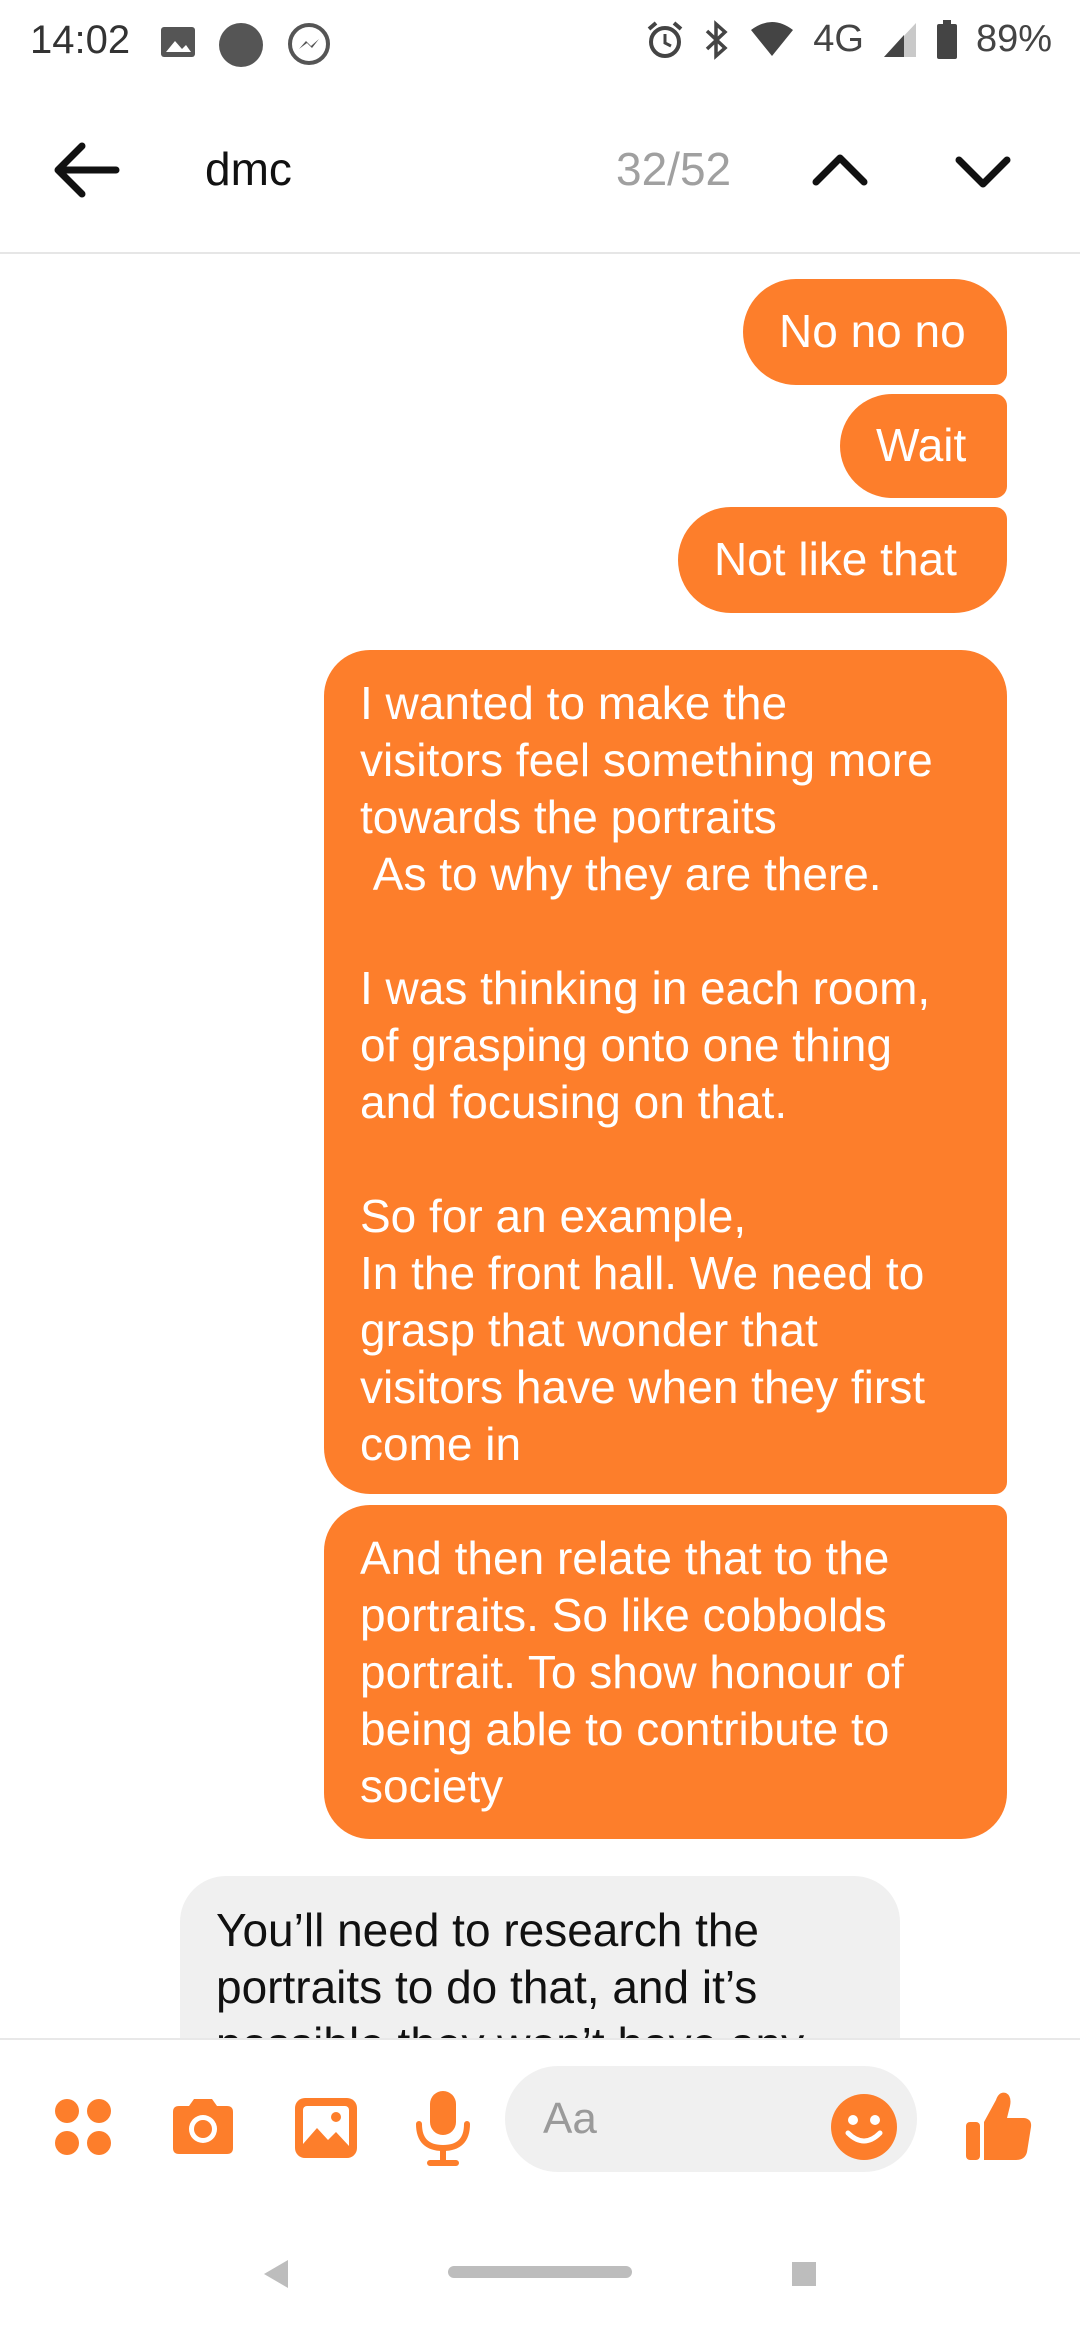  What do you see at coordinates (772, 38) in the screenshot?
I see `wifi-icon` at bounding box center [772, 38].